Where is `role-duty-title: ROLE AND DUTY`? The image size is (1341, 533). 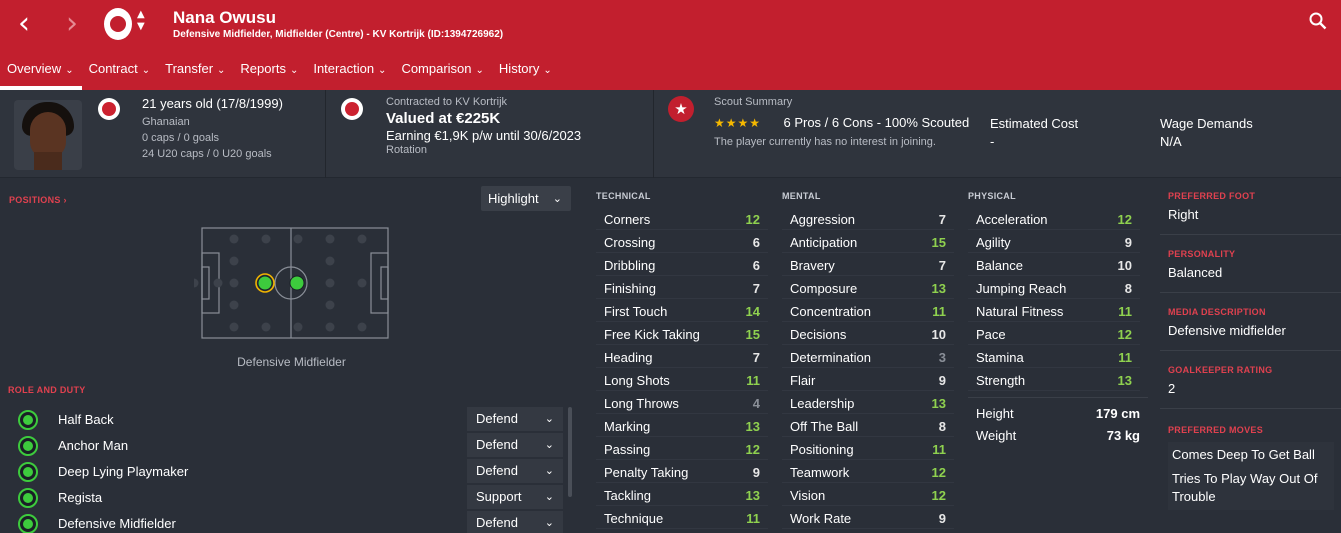
role-duty-title: ROLE AND DUTY is located at coordinates (47, 390).